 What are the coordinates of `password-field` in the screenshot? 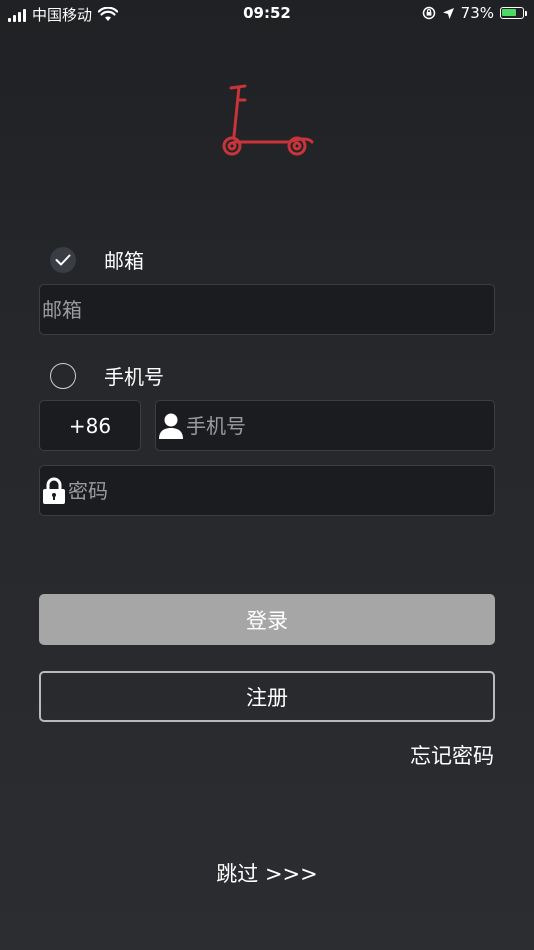 It's located at (267, 490).